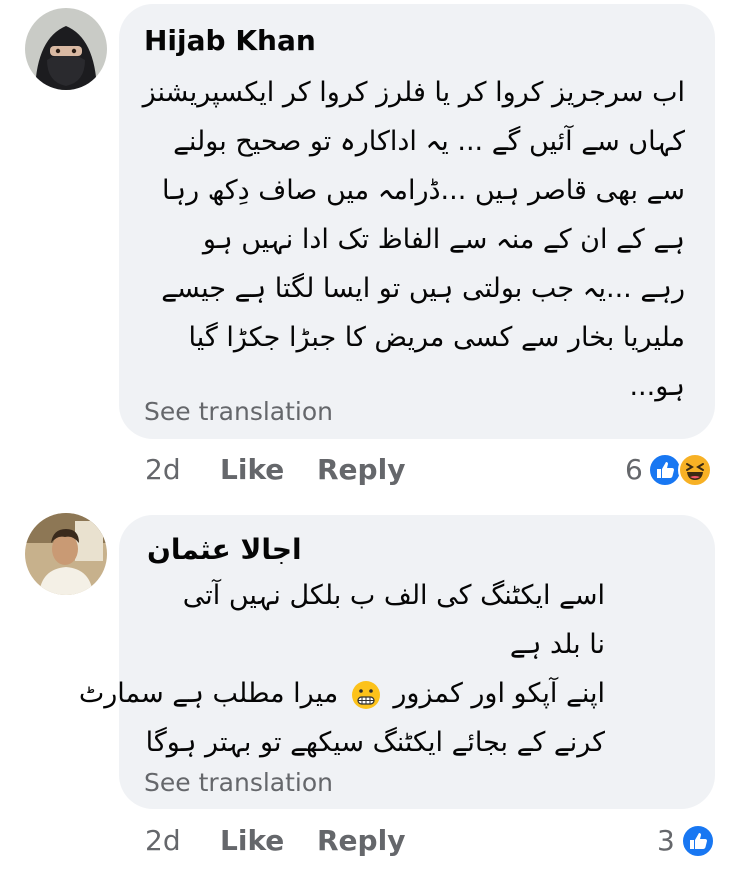 This screenshot has width=740, height=869. Describe the element at coordinates (443, 239) in the screenshot. I see `comment-line: ہے کے ان کے منہ سے الفاظ تک ادا نہیں ہو` at that location.